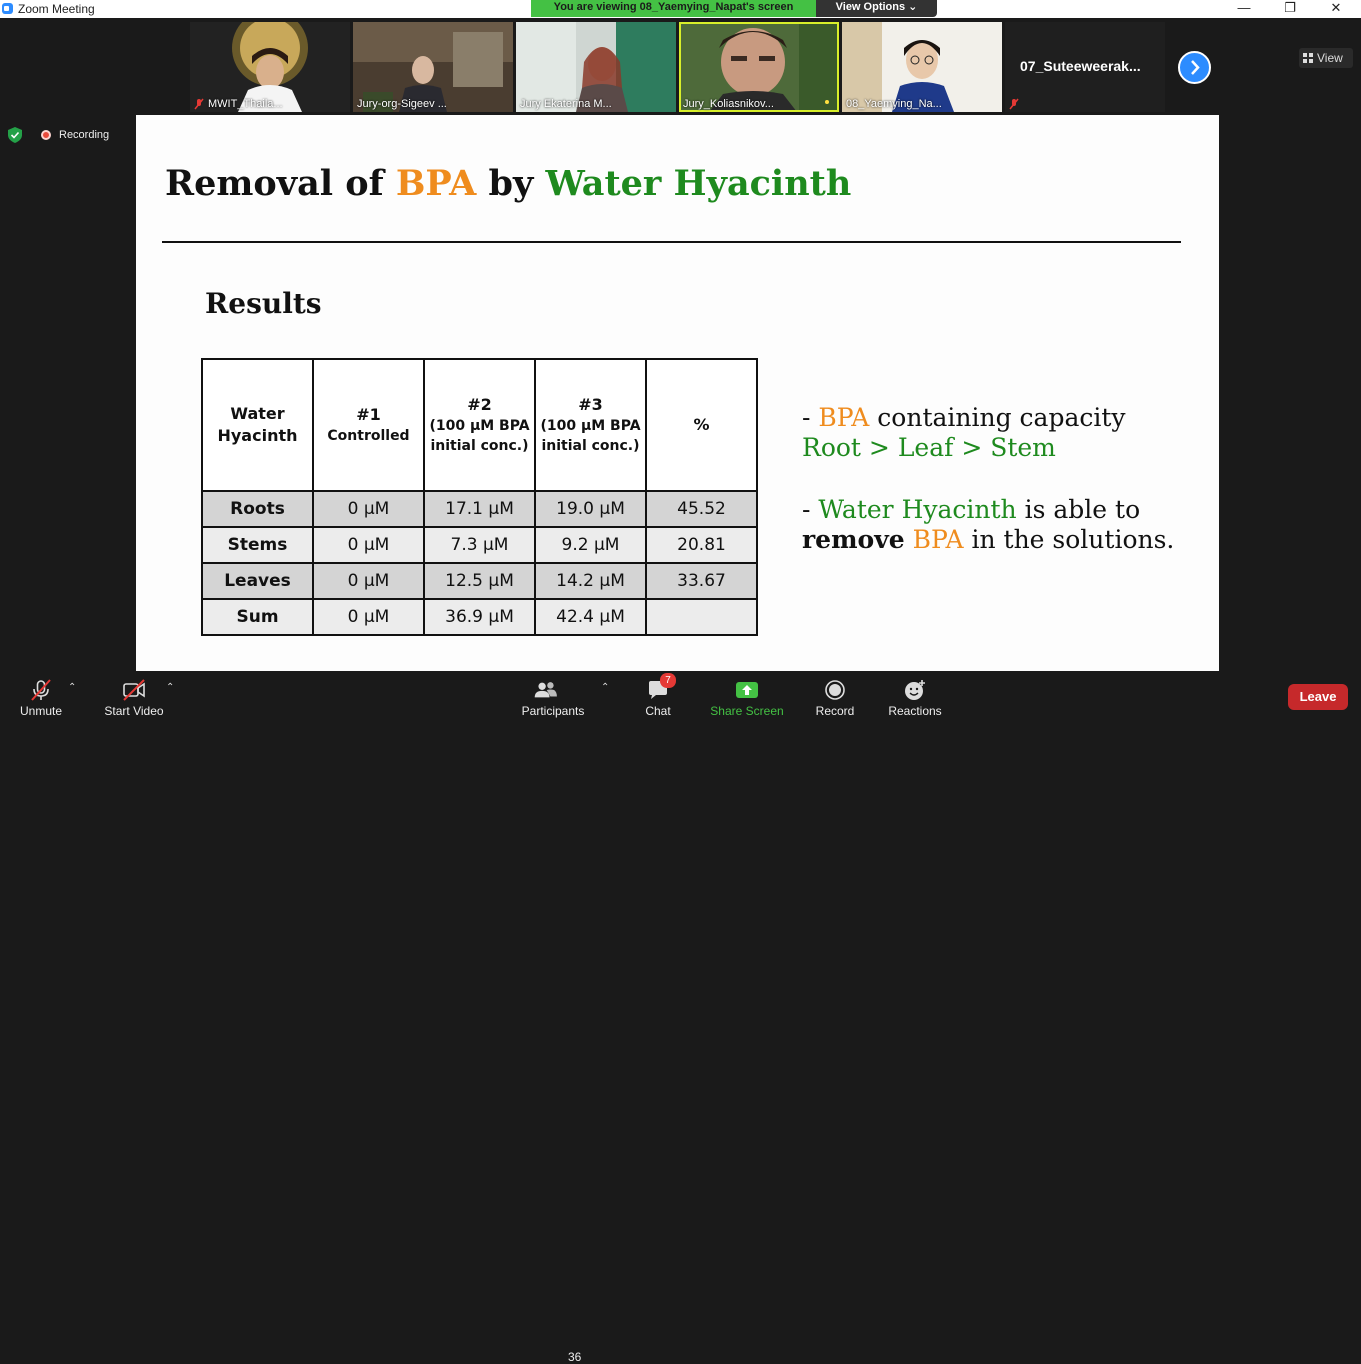  I want to click on table-row: Roots 0 μM 17.1 μM 19.0 μM 45.52, so click(479, 509).